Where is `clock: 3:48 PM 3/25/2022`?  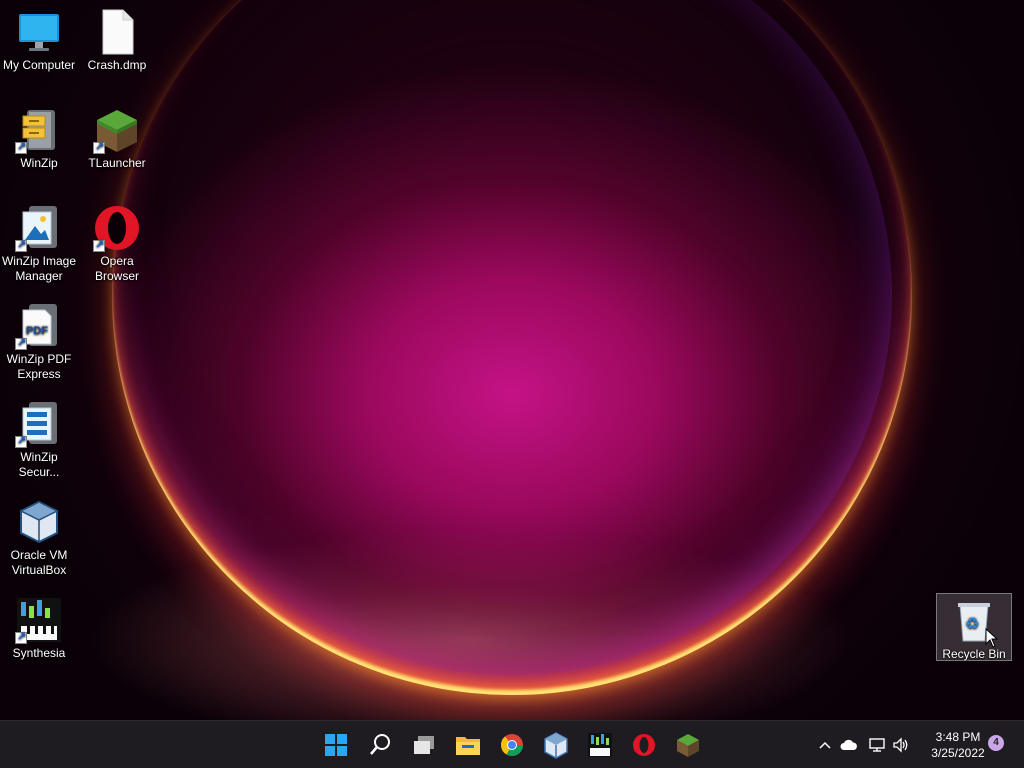 clock: 3:48 PM 3/25/2022 is located at coordinates (958, 745).